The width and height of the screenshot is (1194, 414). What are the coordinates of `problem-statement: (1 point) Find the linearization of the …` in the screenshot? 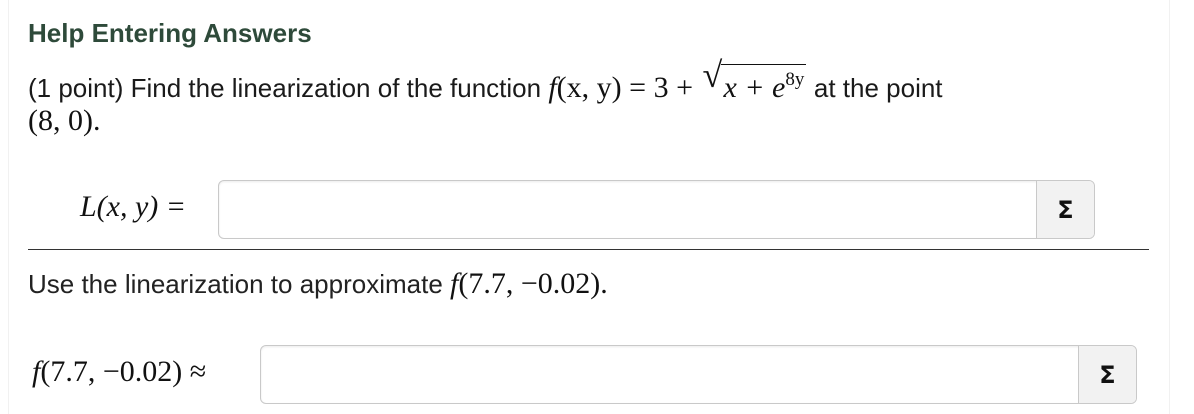 It's located at (485, 81).